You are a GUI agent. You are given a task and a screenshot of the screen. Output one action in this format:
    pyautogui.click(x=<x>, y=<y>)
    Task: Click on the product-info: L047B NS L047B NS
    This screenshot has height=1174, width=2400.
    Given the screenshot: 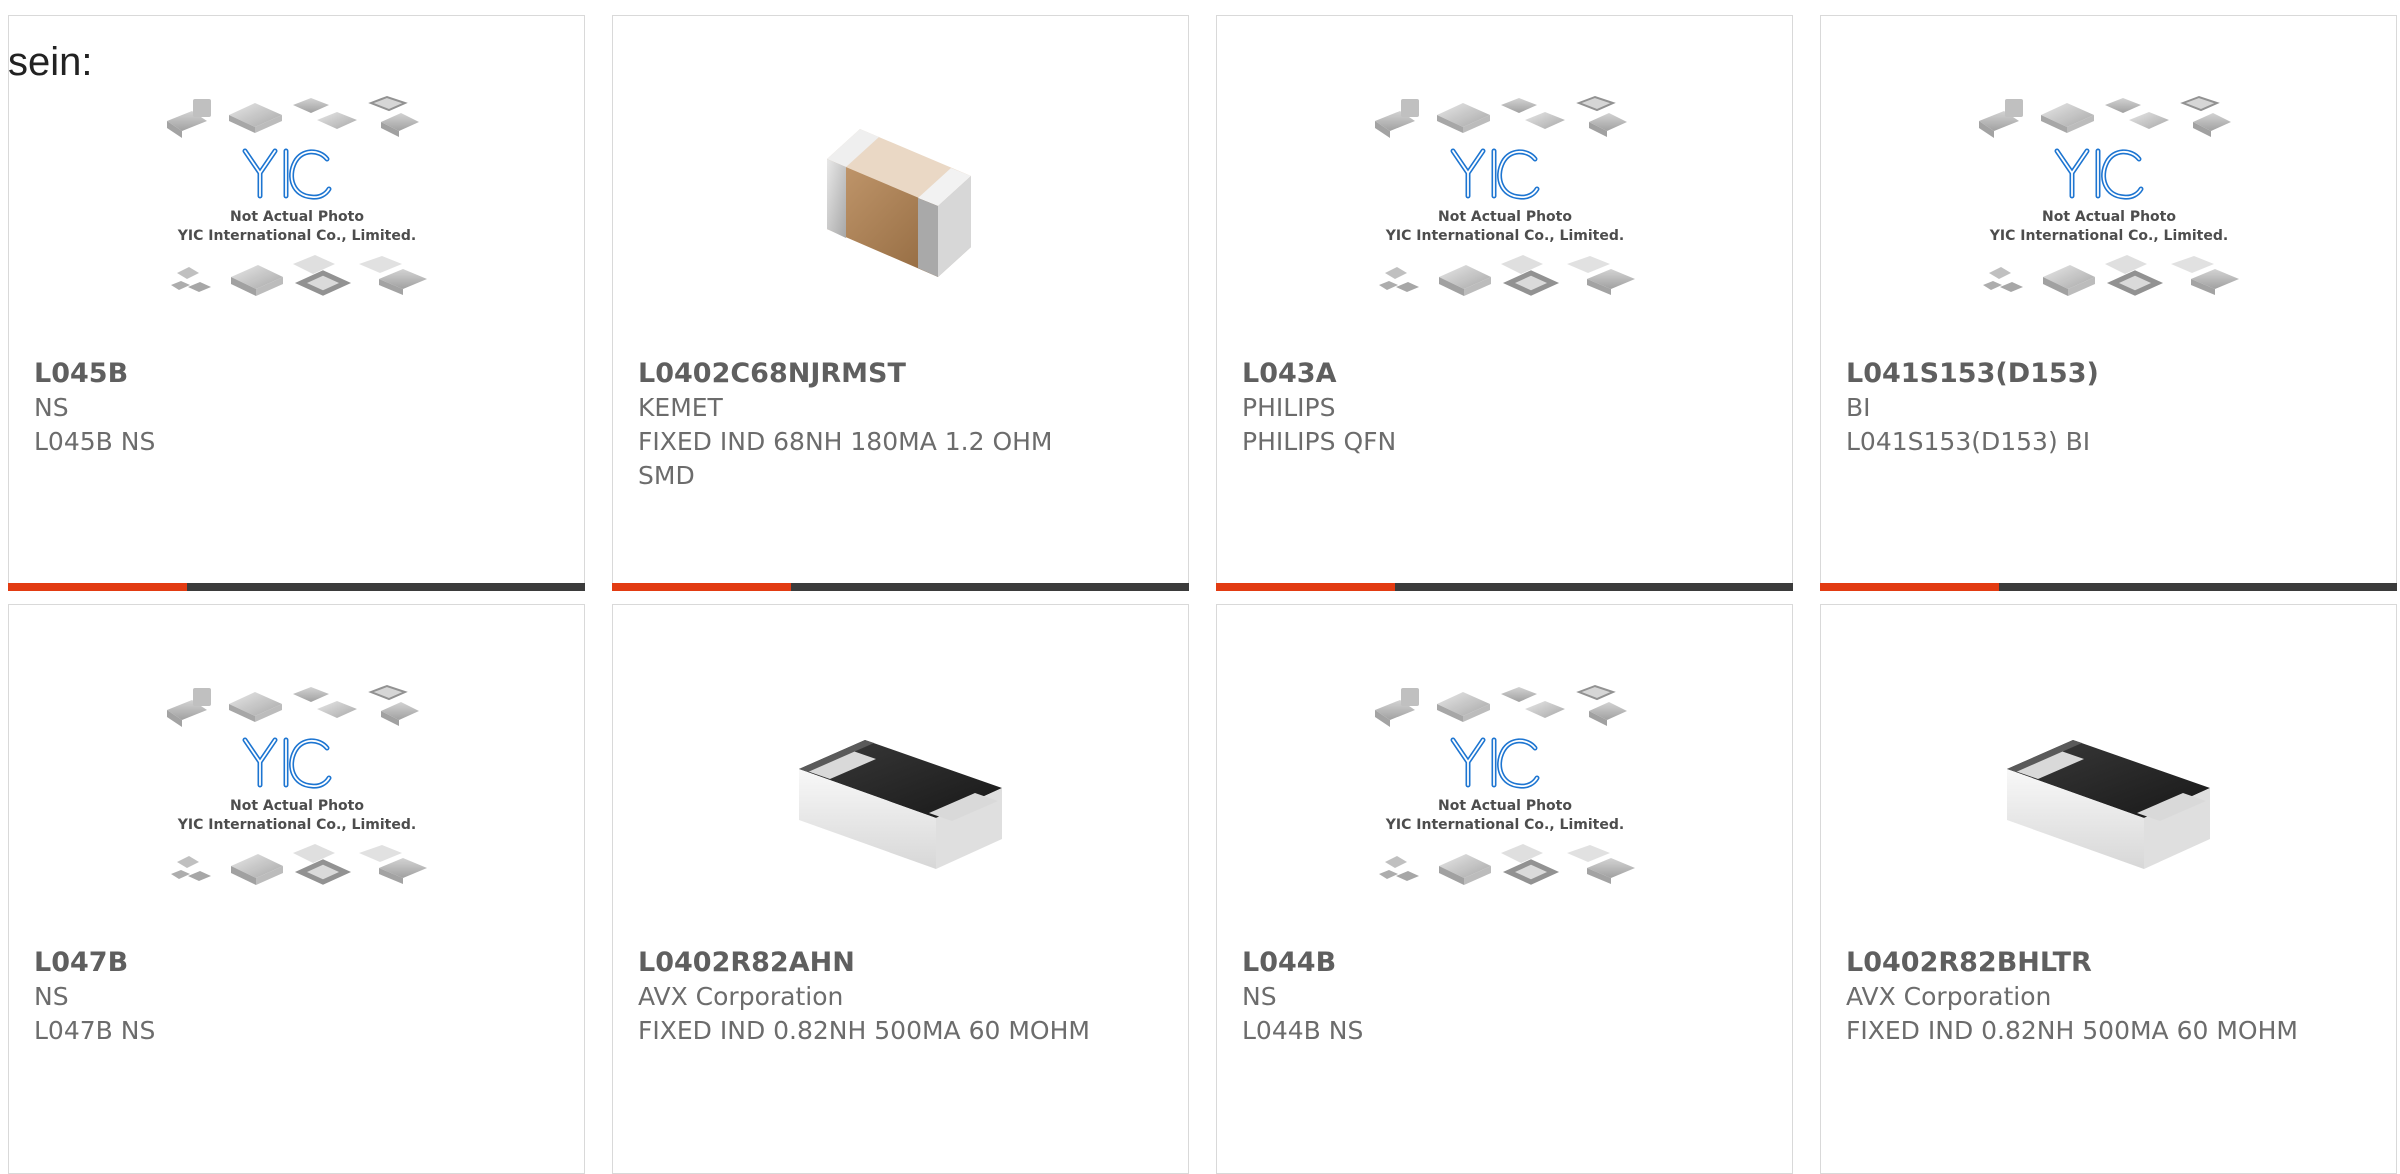 What is the action you would take?
    pyautogui.click(x=269, y=997)
    